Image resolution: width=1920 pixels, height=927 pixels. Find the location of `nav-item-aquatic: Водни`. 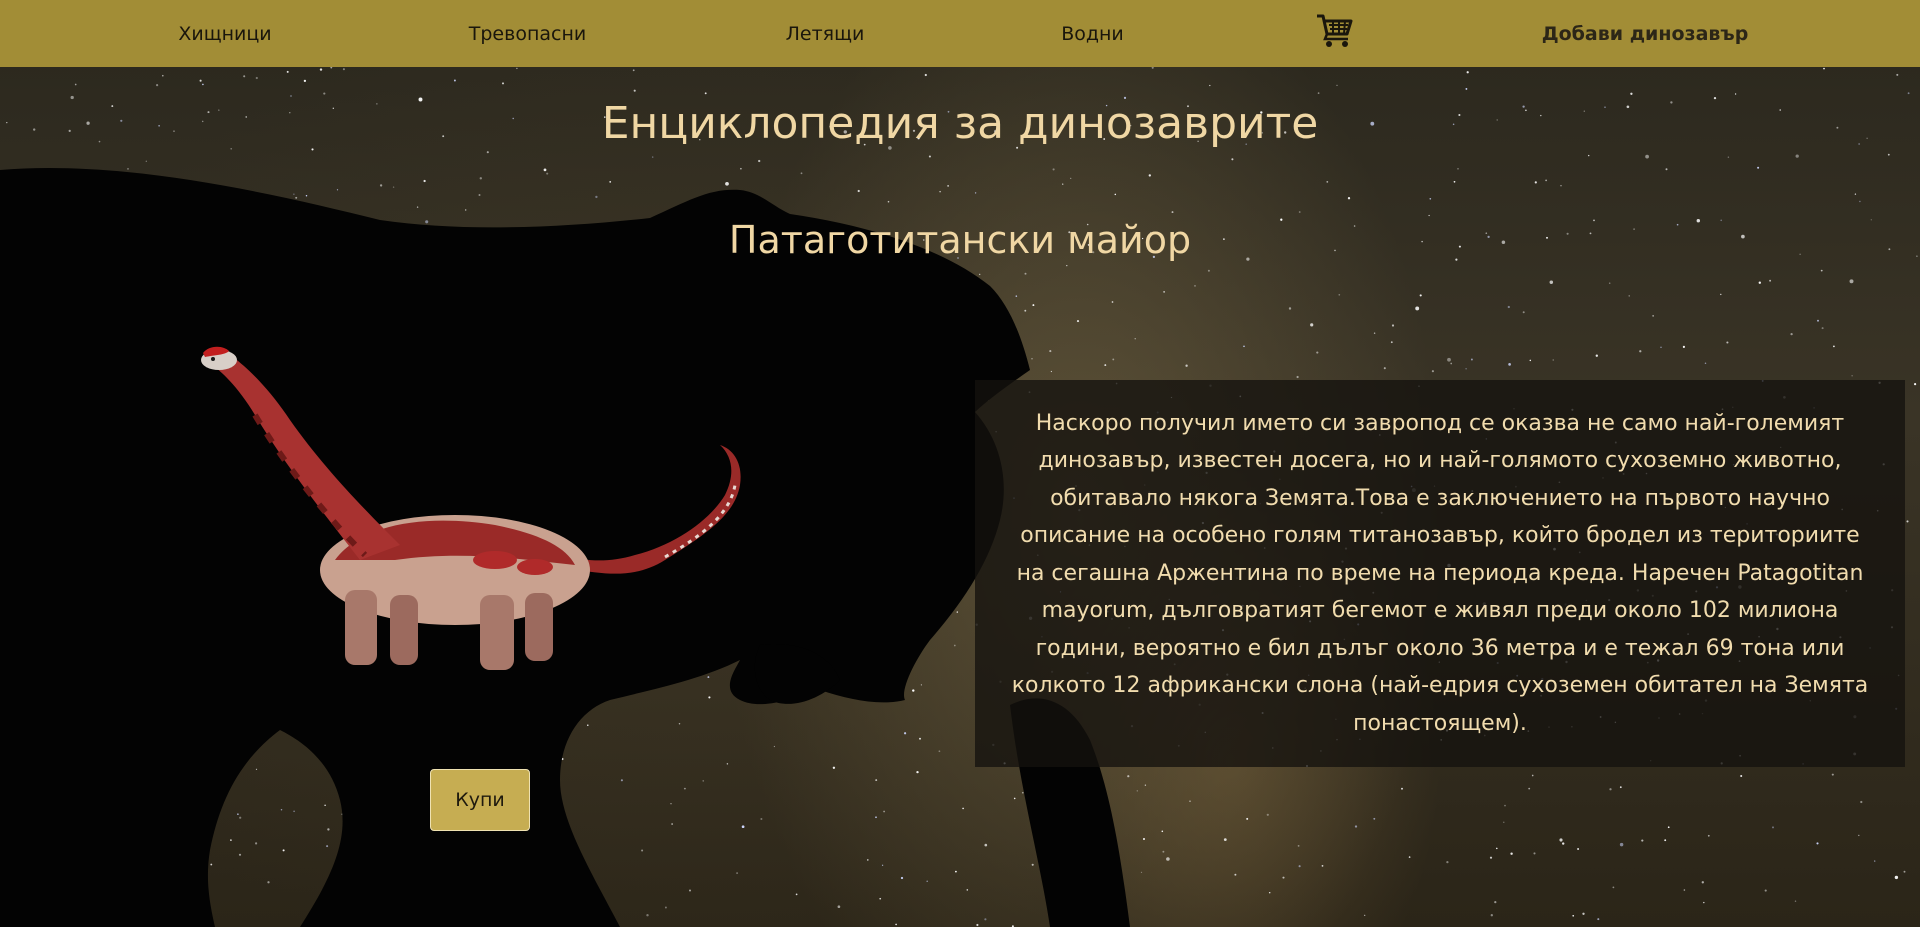

nav-item-aquatic: Водни is located at coordinates (1092, 33).